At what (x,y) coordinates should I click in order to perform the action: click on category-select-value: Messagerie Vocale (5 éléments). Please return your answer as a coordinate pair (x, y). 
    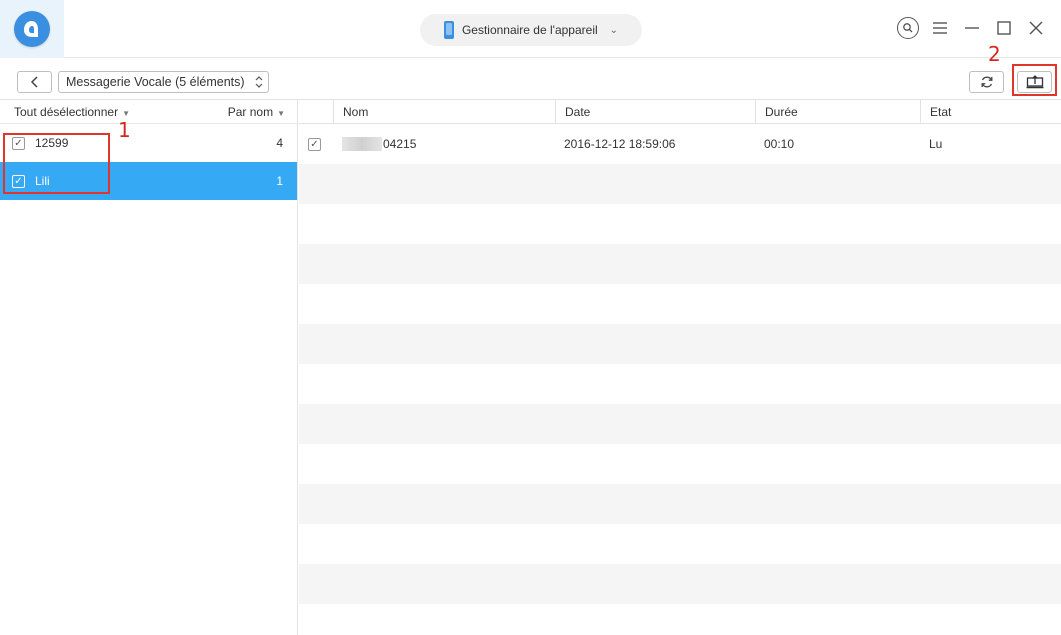
    Looking at the image, I should click on (155, 82).